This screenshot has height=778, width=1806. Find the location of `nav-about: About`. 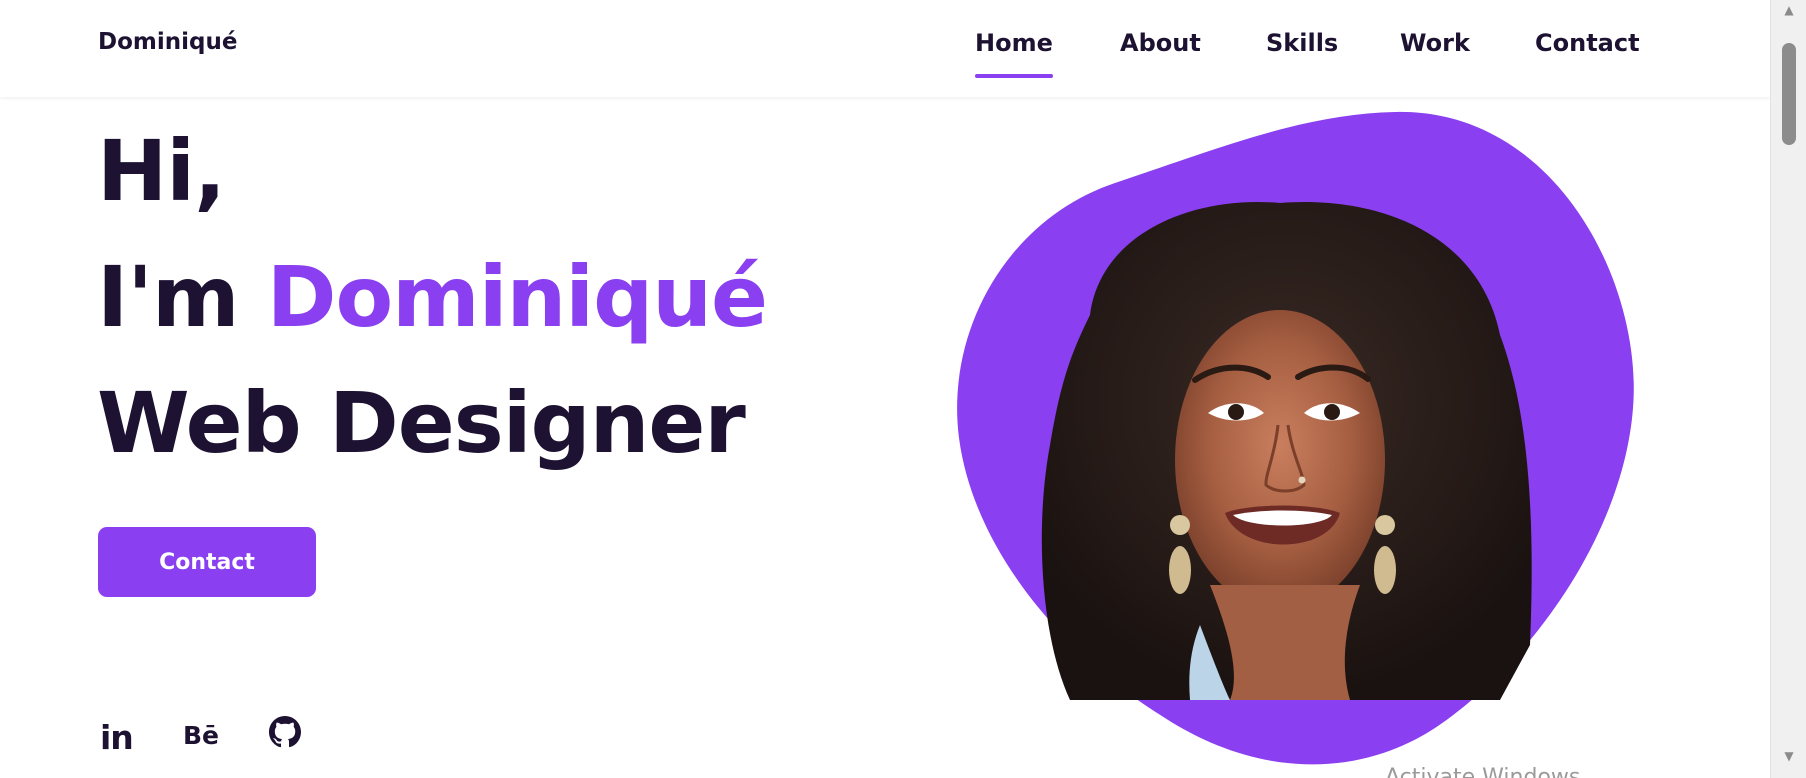

nav-about: About is located at coordinates (1160, 43).